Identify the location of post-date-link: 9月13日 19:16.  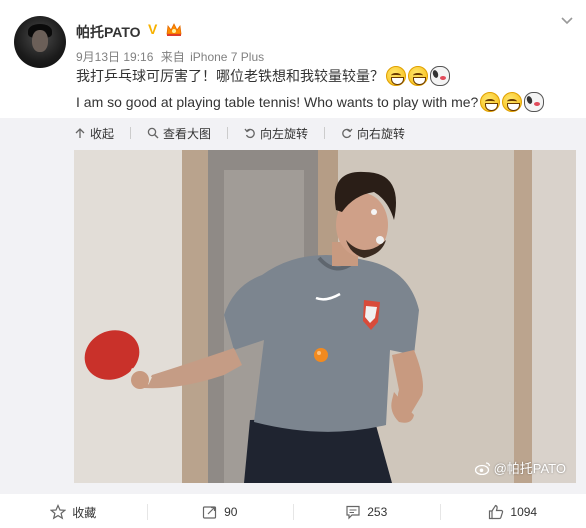
(114, 57).